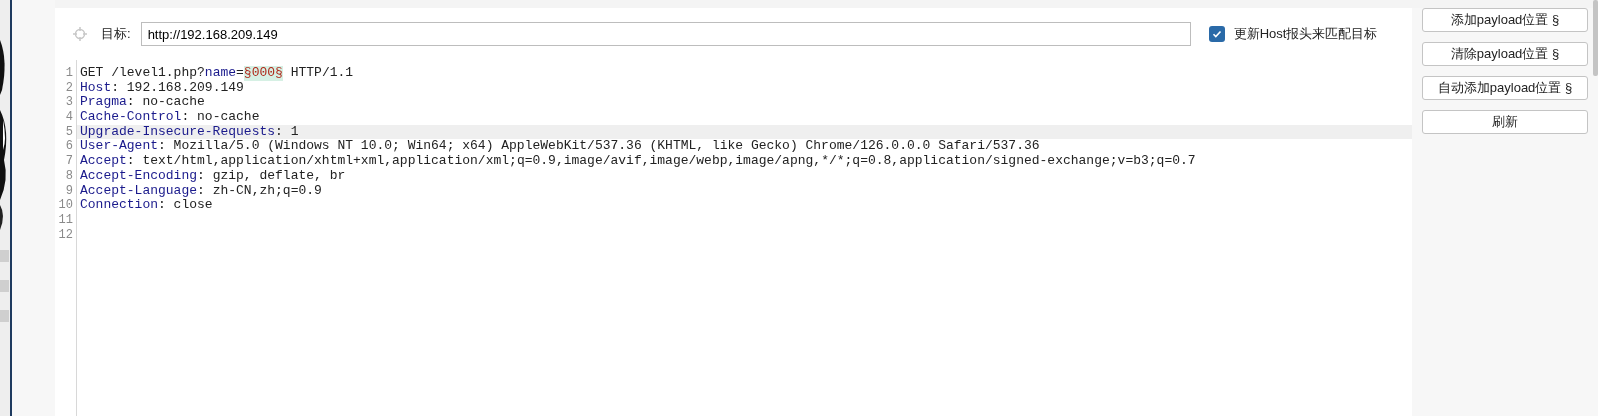 The width and height of the screenshot is (1598, 416). I want to click on line-number: 1, so click(69, 73).